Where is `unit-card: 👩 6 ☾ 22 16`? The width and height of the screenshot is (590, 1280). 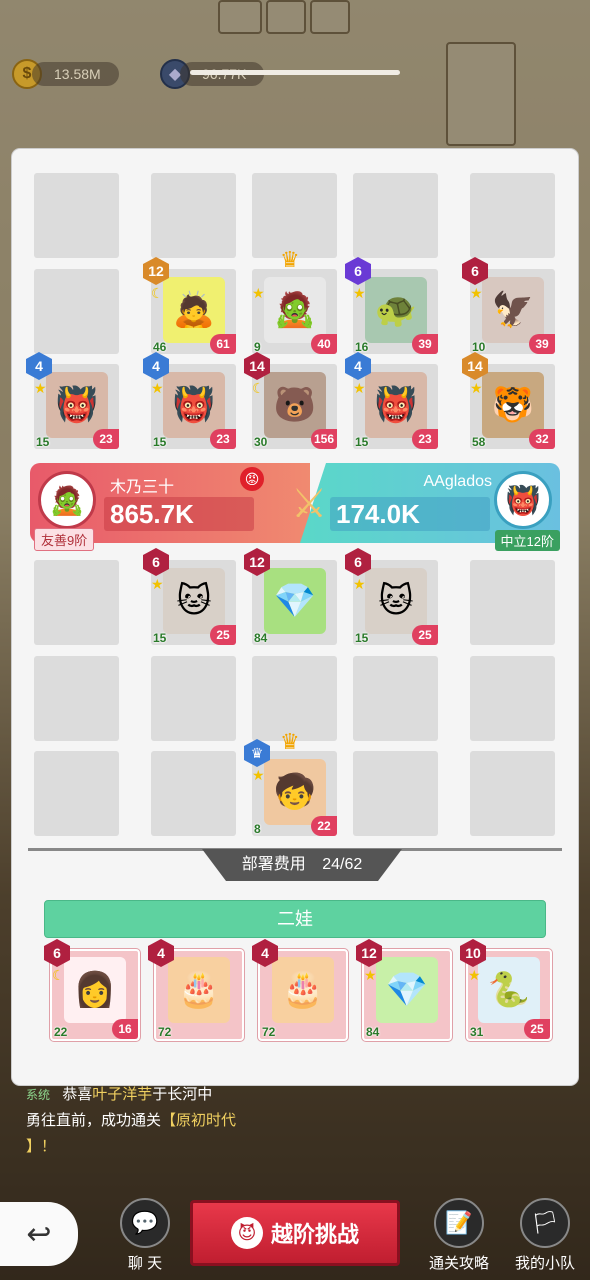
unit-card: 👩 6 ☾ 22 16 is located at coordinates (92, 990).